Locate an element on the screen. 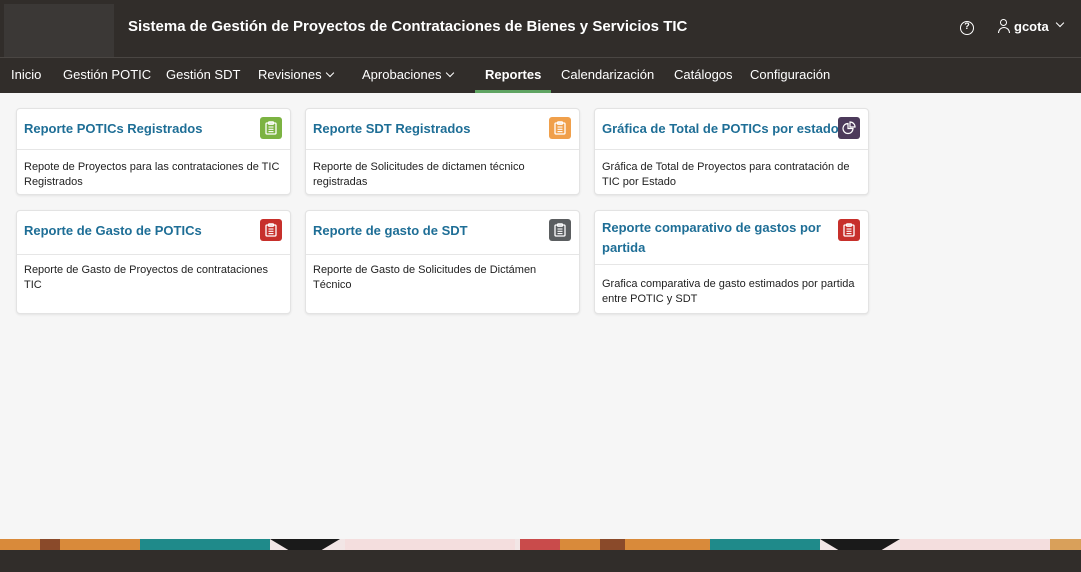 This screenshot has width=1081, height=572. app-logo is located at coordinates (59, 30).